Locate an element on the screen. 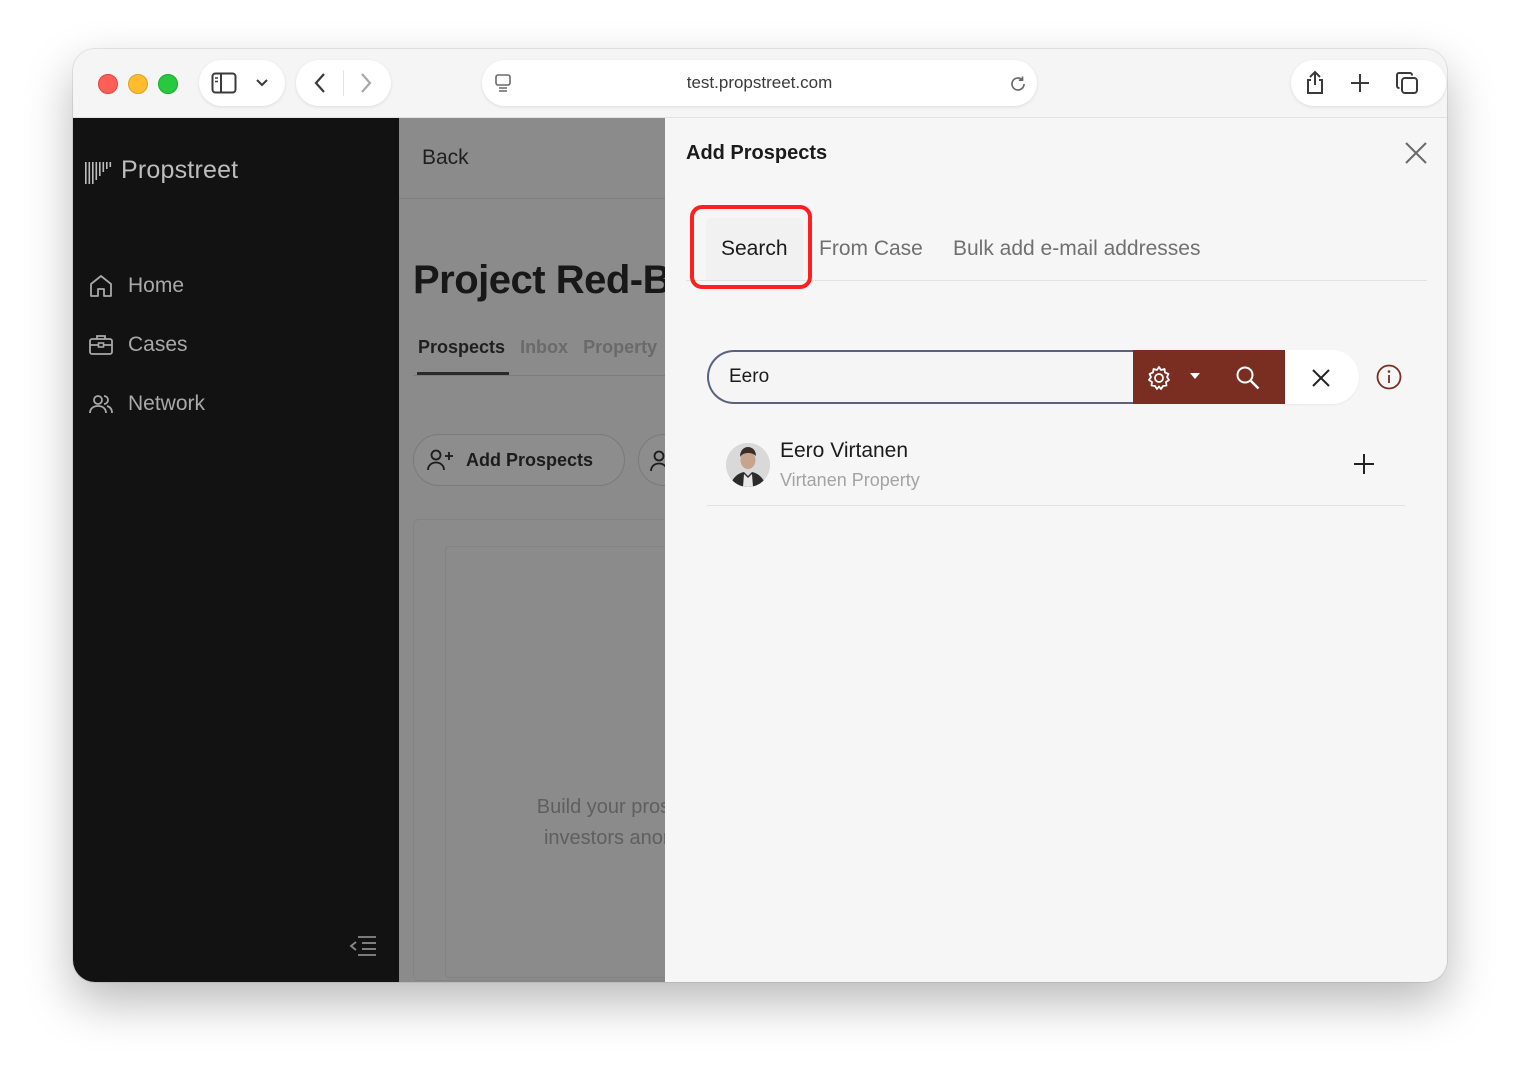 Image resolution: width=1520 pixels, height=1079 pixels. info-icon is located at coordinates (1389, 377).